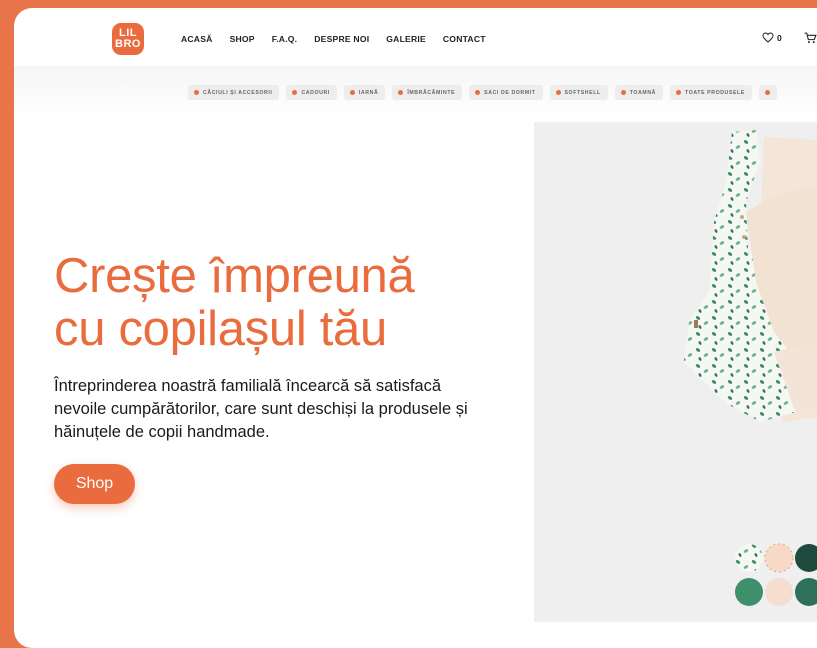 This screenshot has width=817, height=648. Describe the element at coordinates (368, 92) in the screenshot. I see `category-label: IARNĂ` at that location.